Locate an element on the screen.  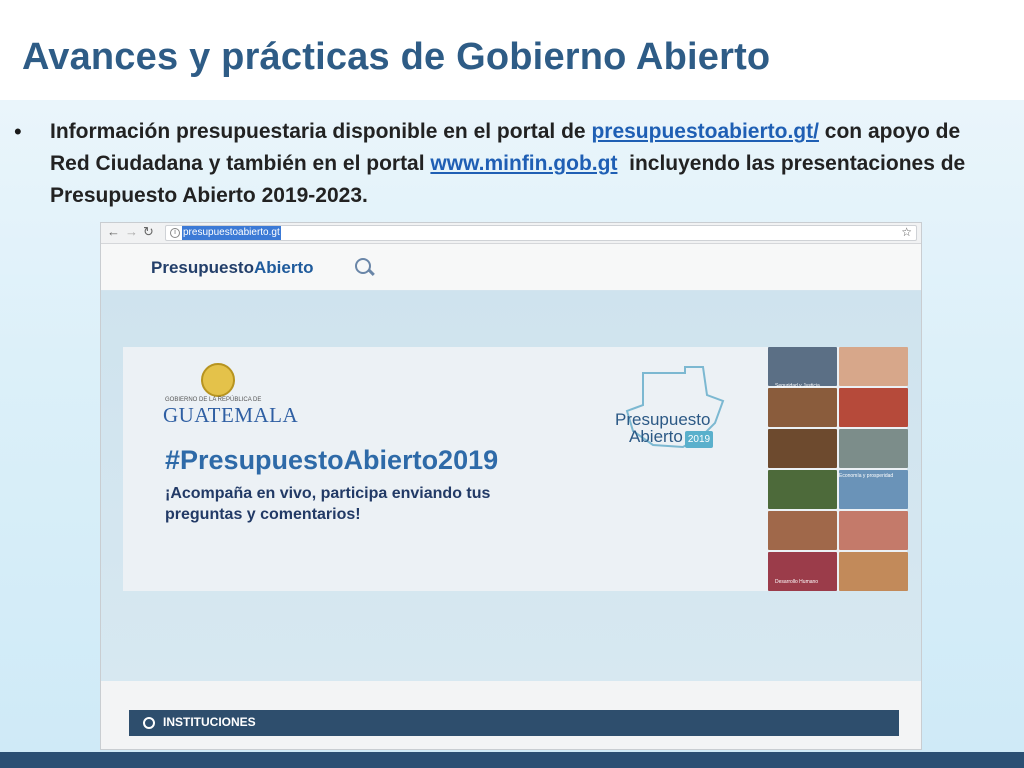
address-bar-url: presupuestoabierto.gt is located at coordinates (231, 233).